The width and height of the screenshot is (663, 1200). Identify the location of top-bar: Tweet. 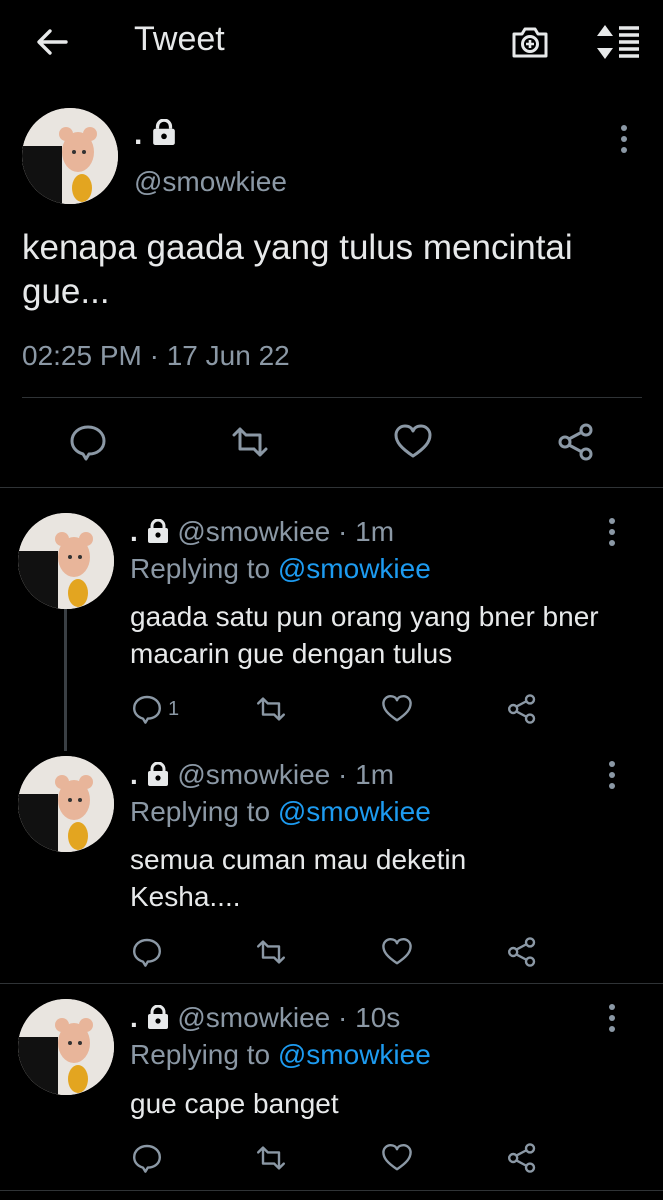
(331, 43).